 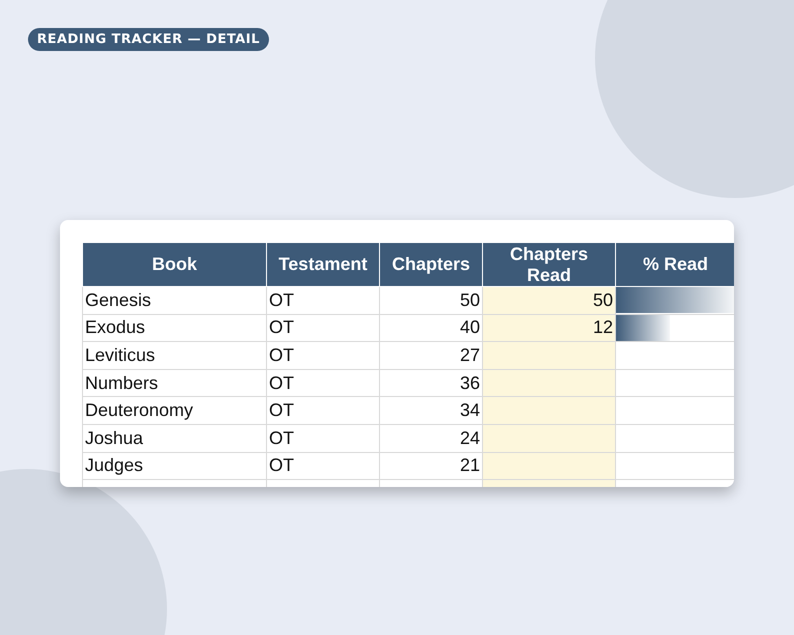 I want to click on column-header: % Read, so click(x=675, y=264).